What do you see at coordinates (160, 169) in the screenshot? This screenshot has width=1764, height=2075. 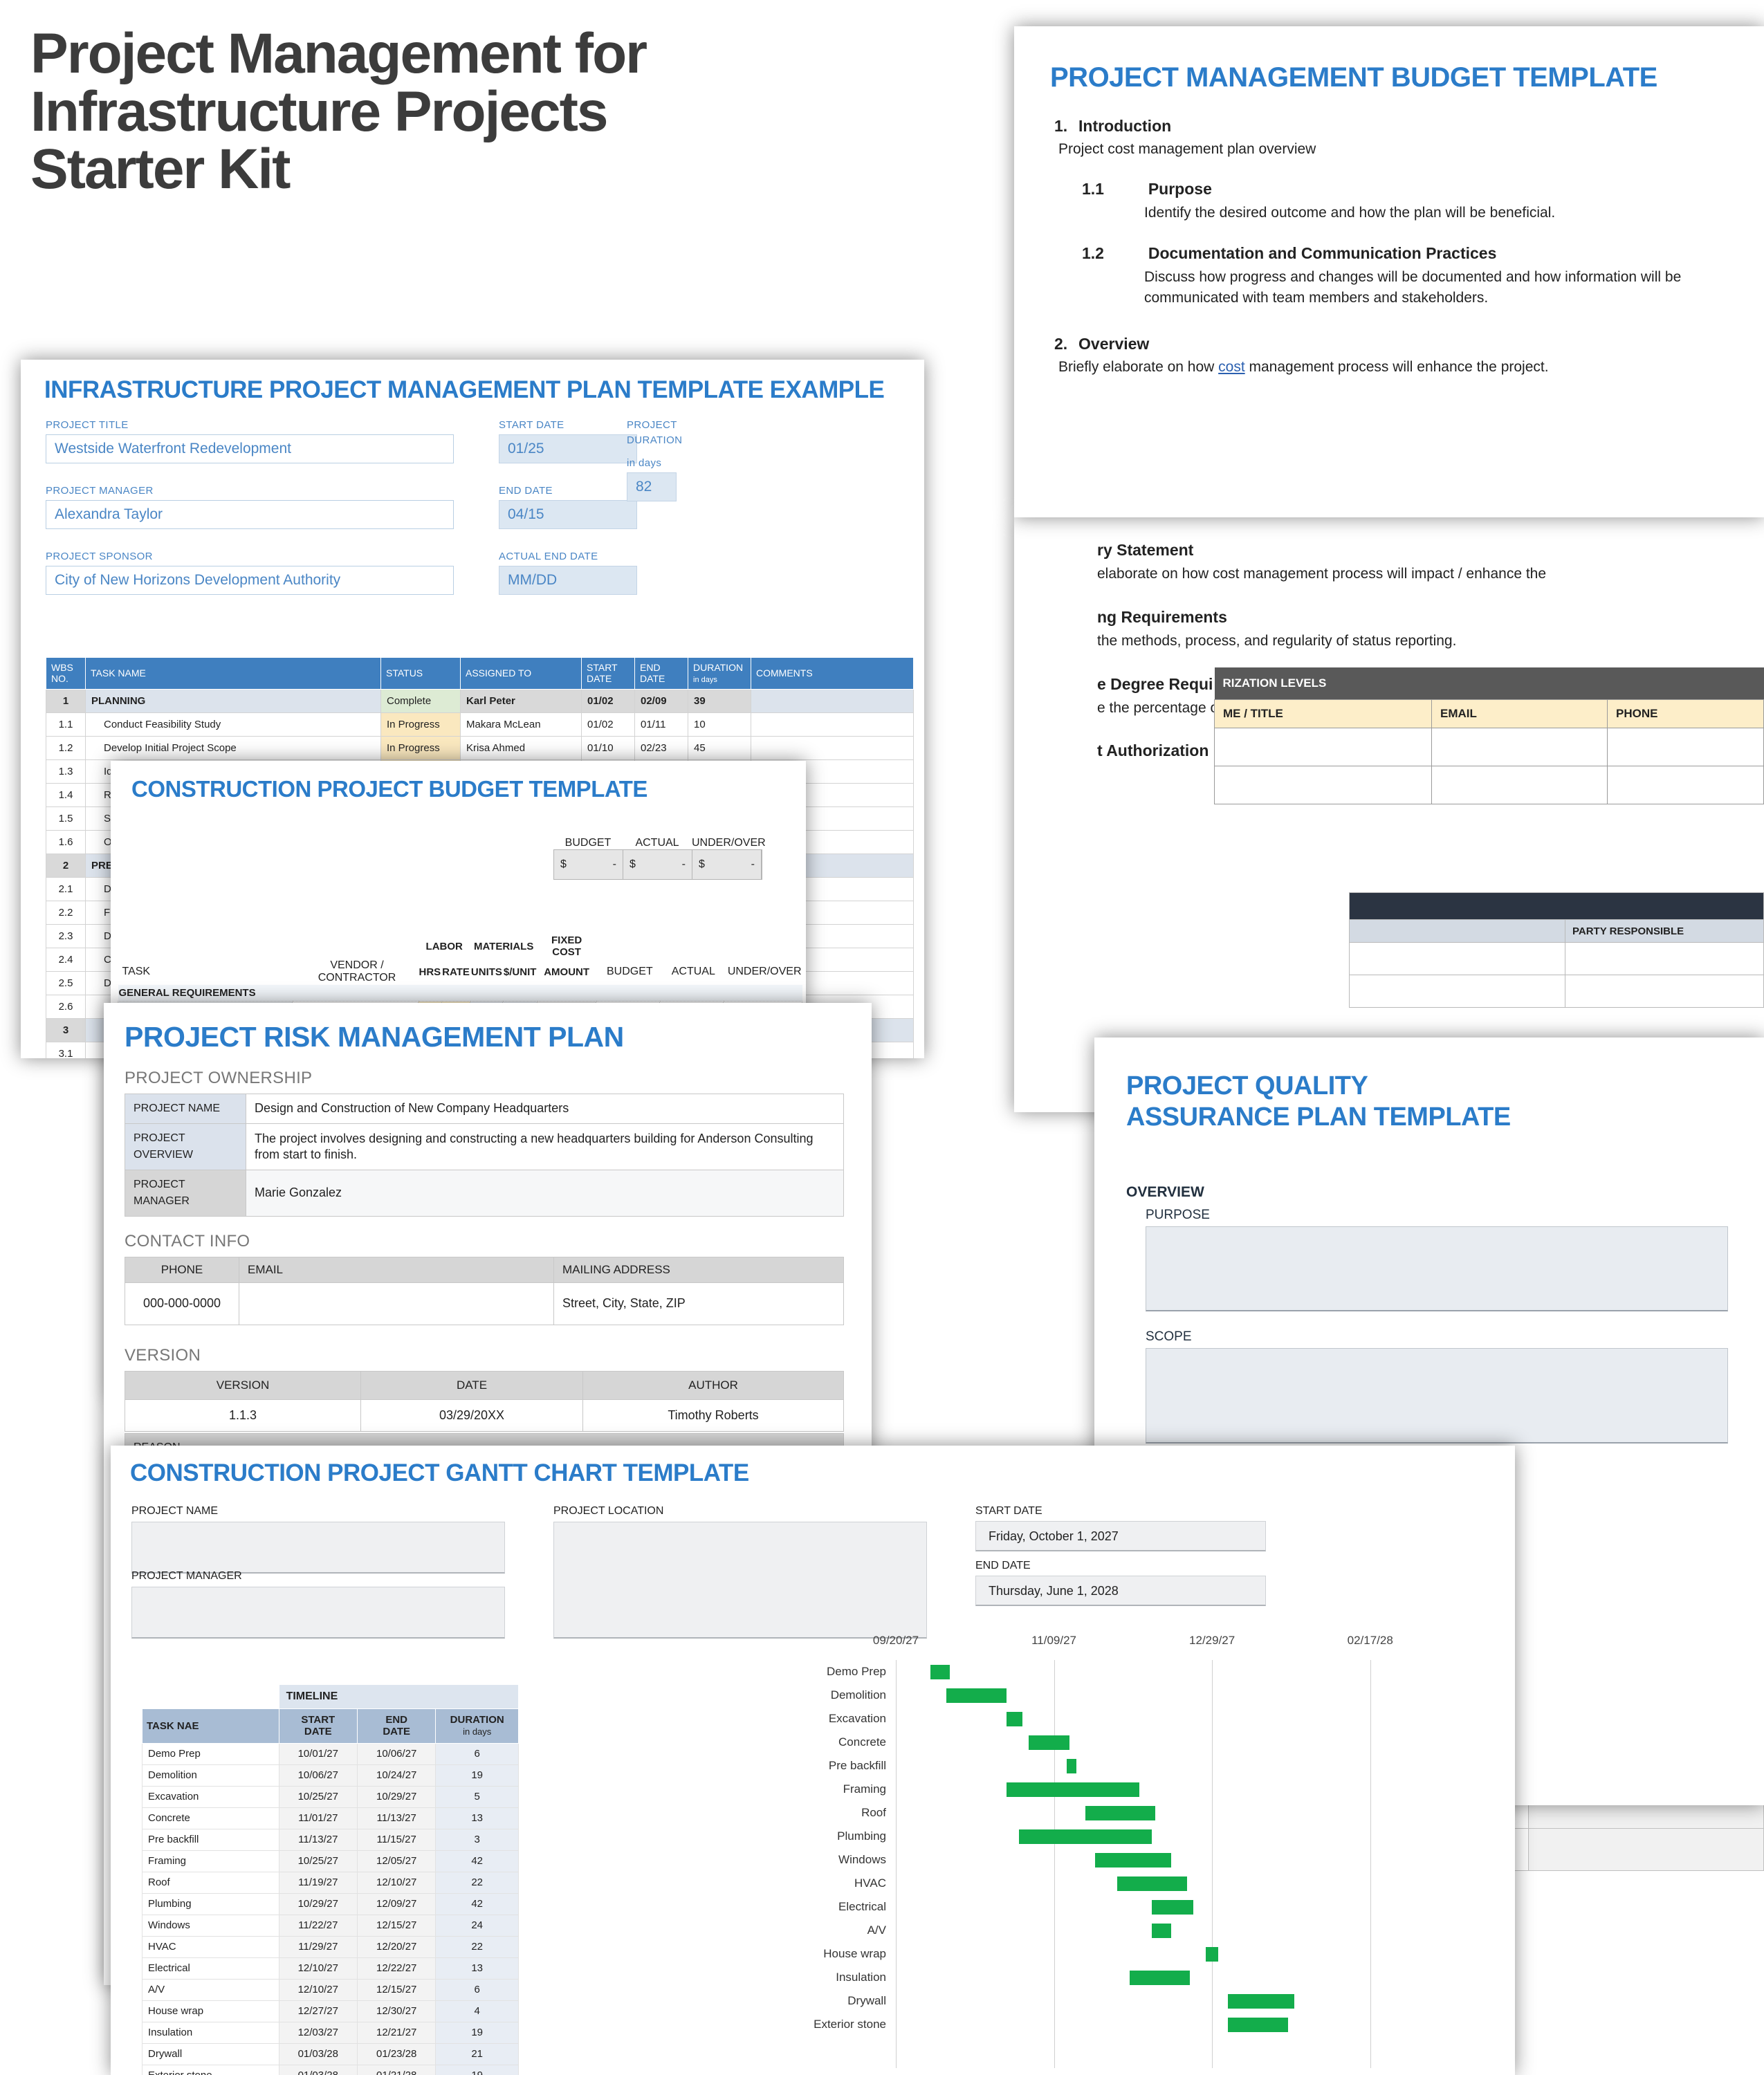 I see `page-title-line-3: Starter Kit` at bounding box center [160, 169].